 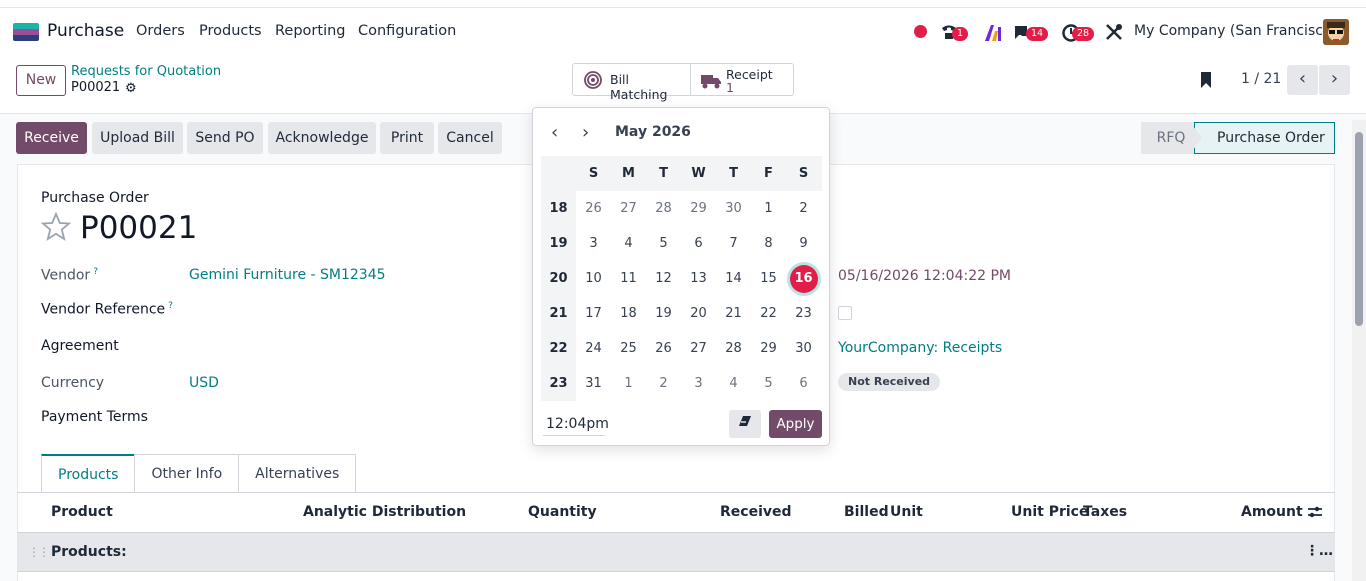 What do you see at coordinates (733, 243) in the screenshot?
I see `calendar-day: 7` at bounding box center [733, 243].